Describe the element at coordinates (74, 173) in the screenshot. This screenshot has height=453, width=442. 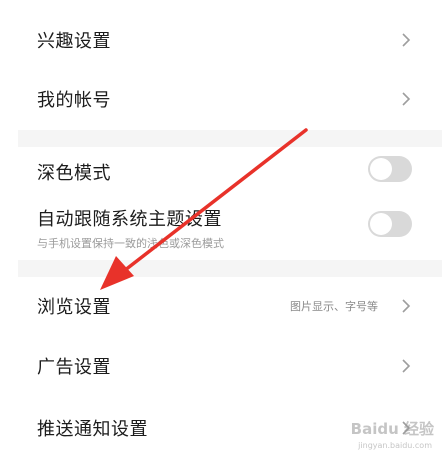
I see `dark-mode-label: 深色模式` at that location.